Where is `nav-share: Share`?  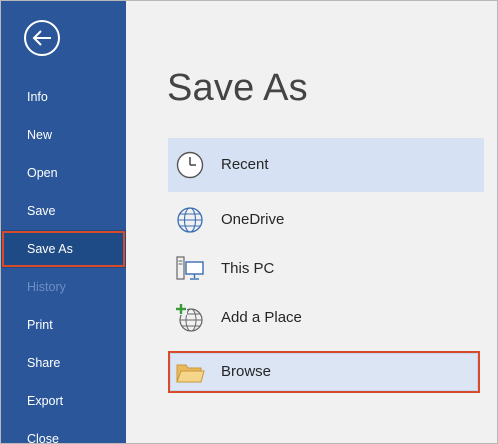 nav-share: Share is located at coordinates (63, 363).